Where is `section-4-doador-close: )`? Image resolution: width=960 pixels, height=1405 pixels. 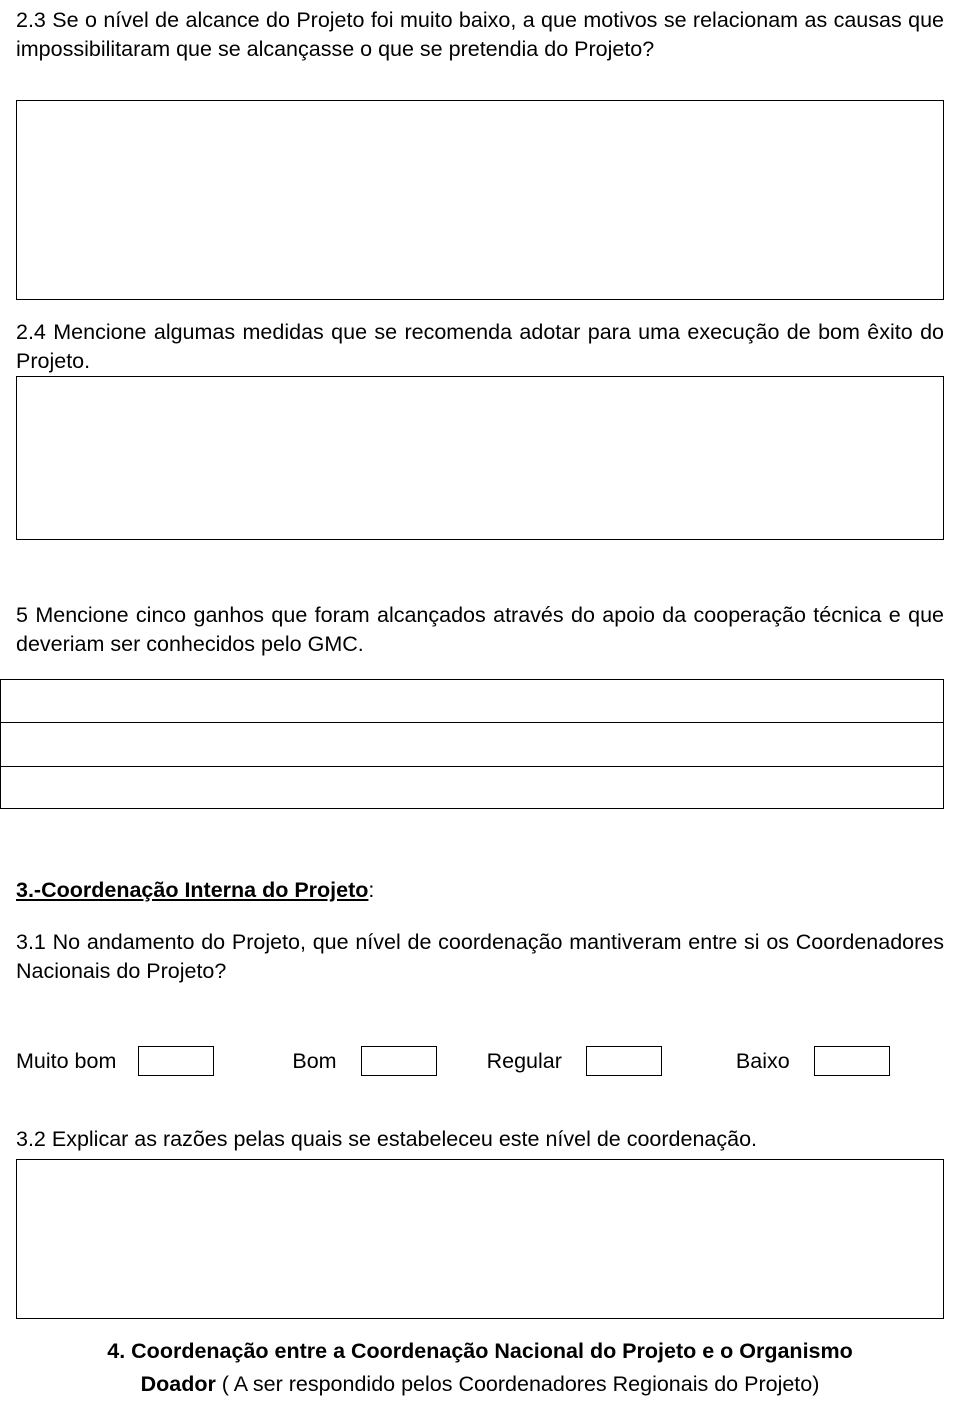
section-4-doador-close: ) is located at coordinates (816, 1384).